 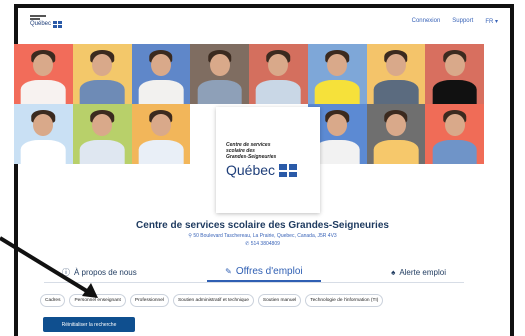 I want to click on tab-job-offers: ✎ Offres d'emploi, so click(x=264, y=272).